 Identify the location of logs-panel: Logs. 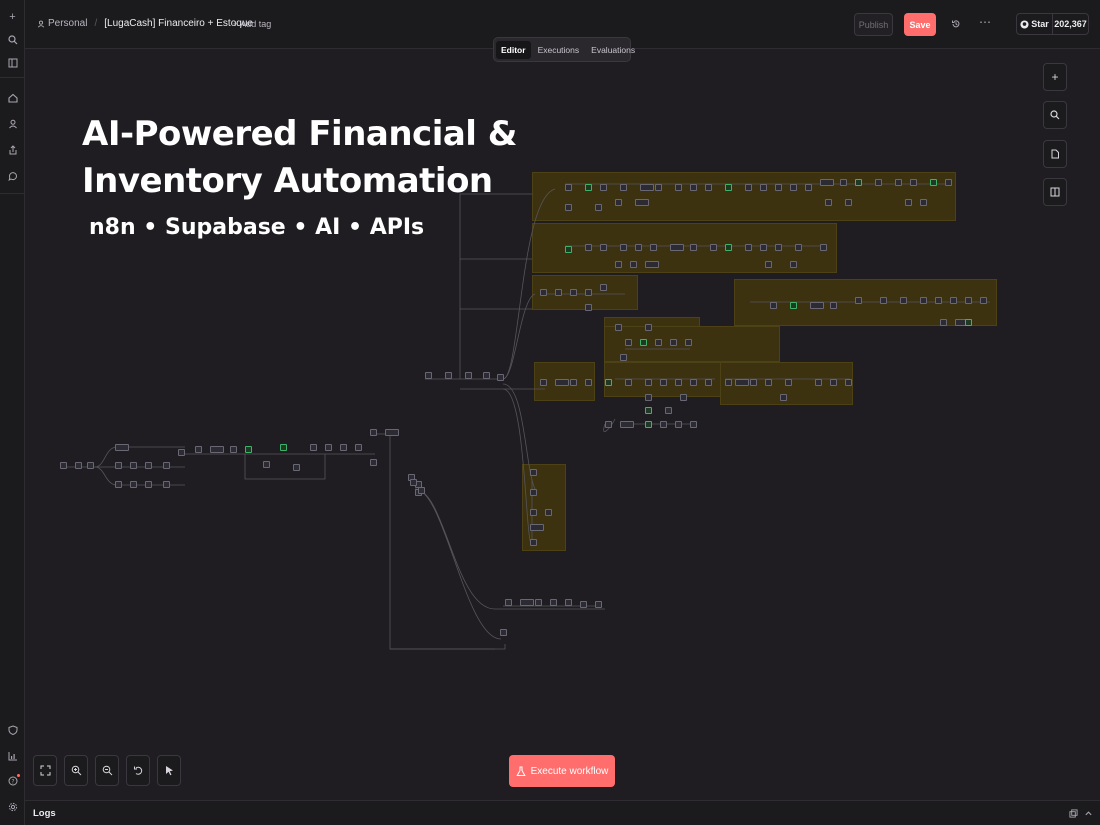
(562, 812).